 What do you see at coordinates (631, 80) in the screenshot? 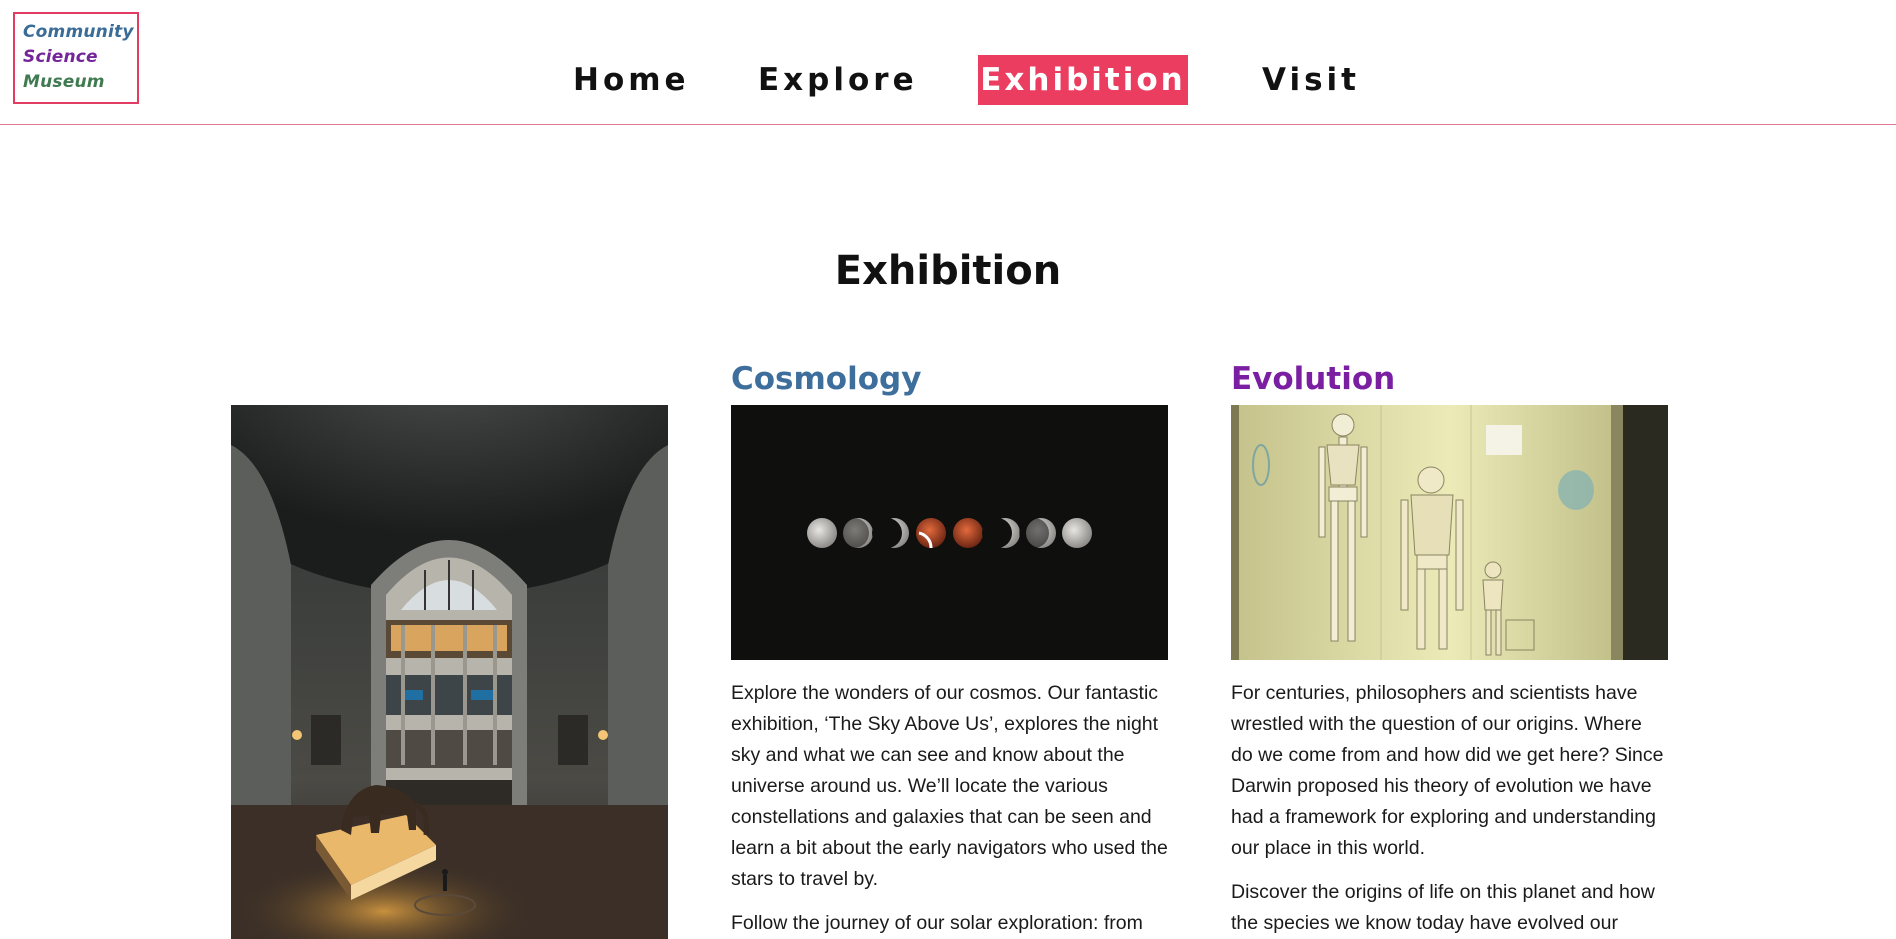
I see `nav-home-link: Home` at bounding box center [631, 80].